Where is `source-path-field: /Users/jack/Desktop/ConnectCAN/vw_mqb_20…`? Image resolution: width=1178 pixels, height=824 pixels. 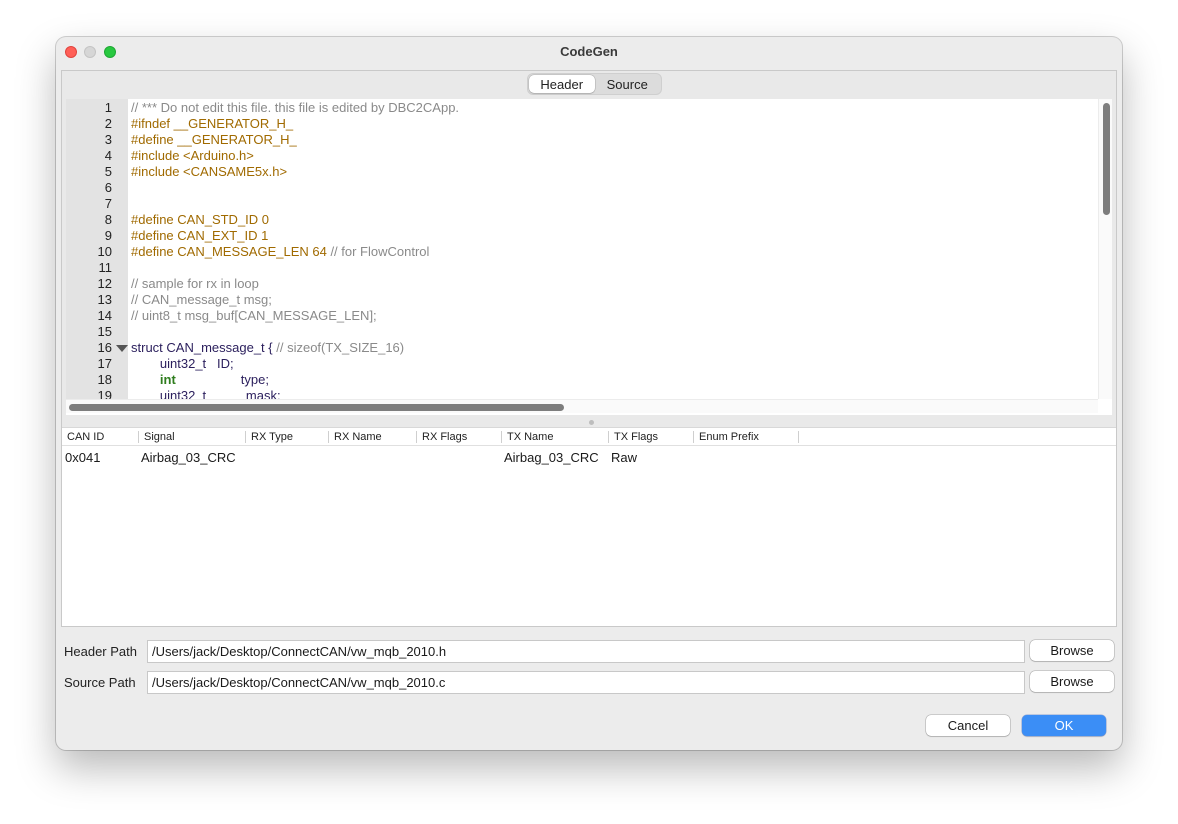 source-path-field: /Users/jack/Desktop/ConnectCAN/vw_mqb_20… is located at coordinates (586, 682).